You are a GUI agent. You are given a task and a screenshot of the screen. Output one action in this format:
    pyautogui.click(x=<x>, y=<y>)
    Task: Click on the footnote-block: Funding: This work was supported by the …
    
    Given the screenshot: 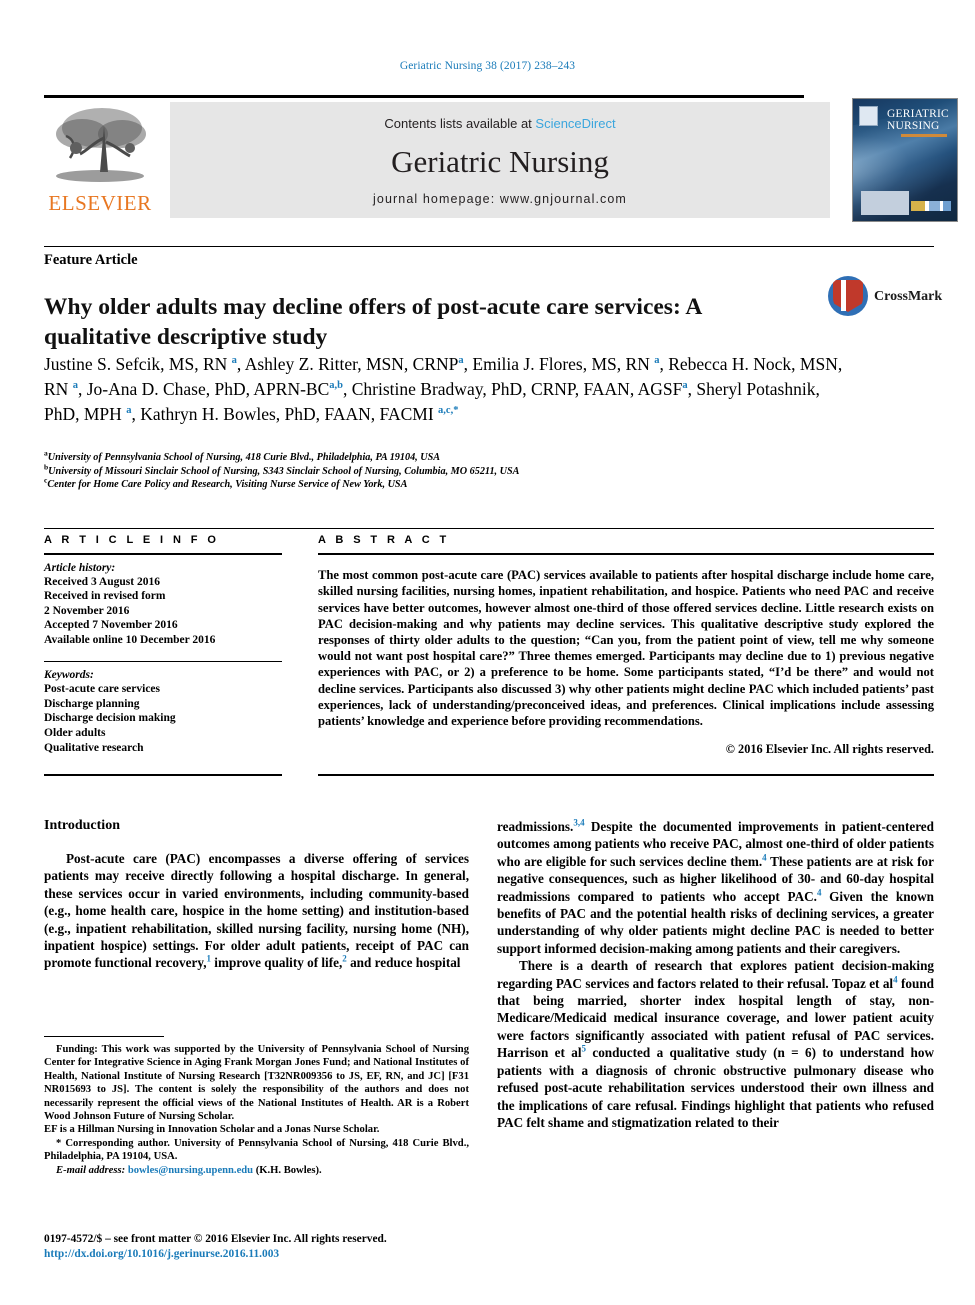 What is the action you would take?
    pyautogui.click(x=256, y=1106)
    